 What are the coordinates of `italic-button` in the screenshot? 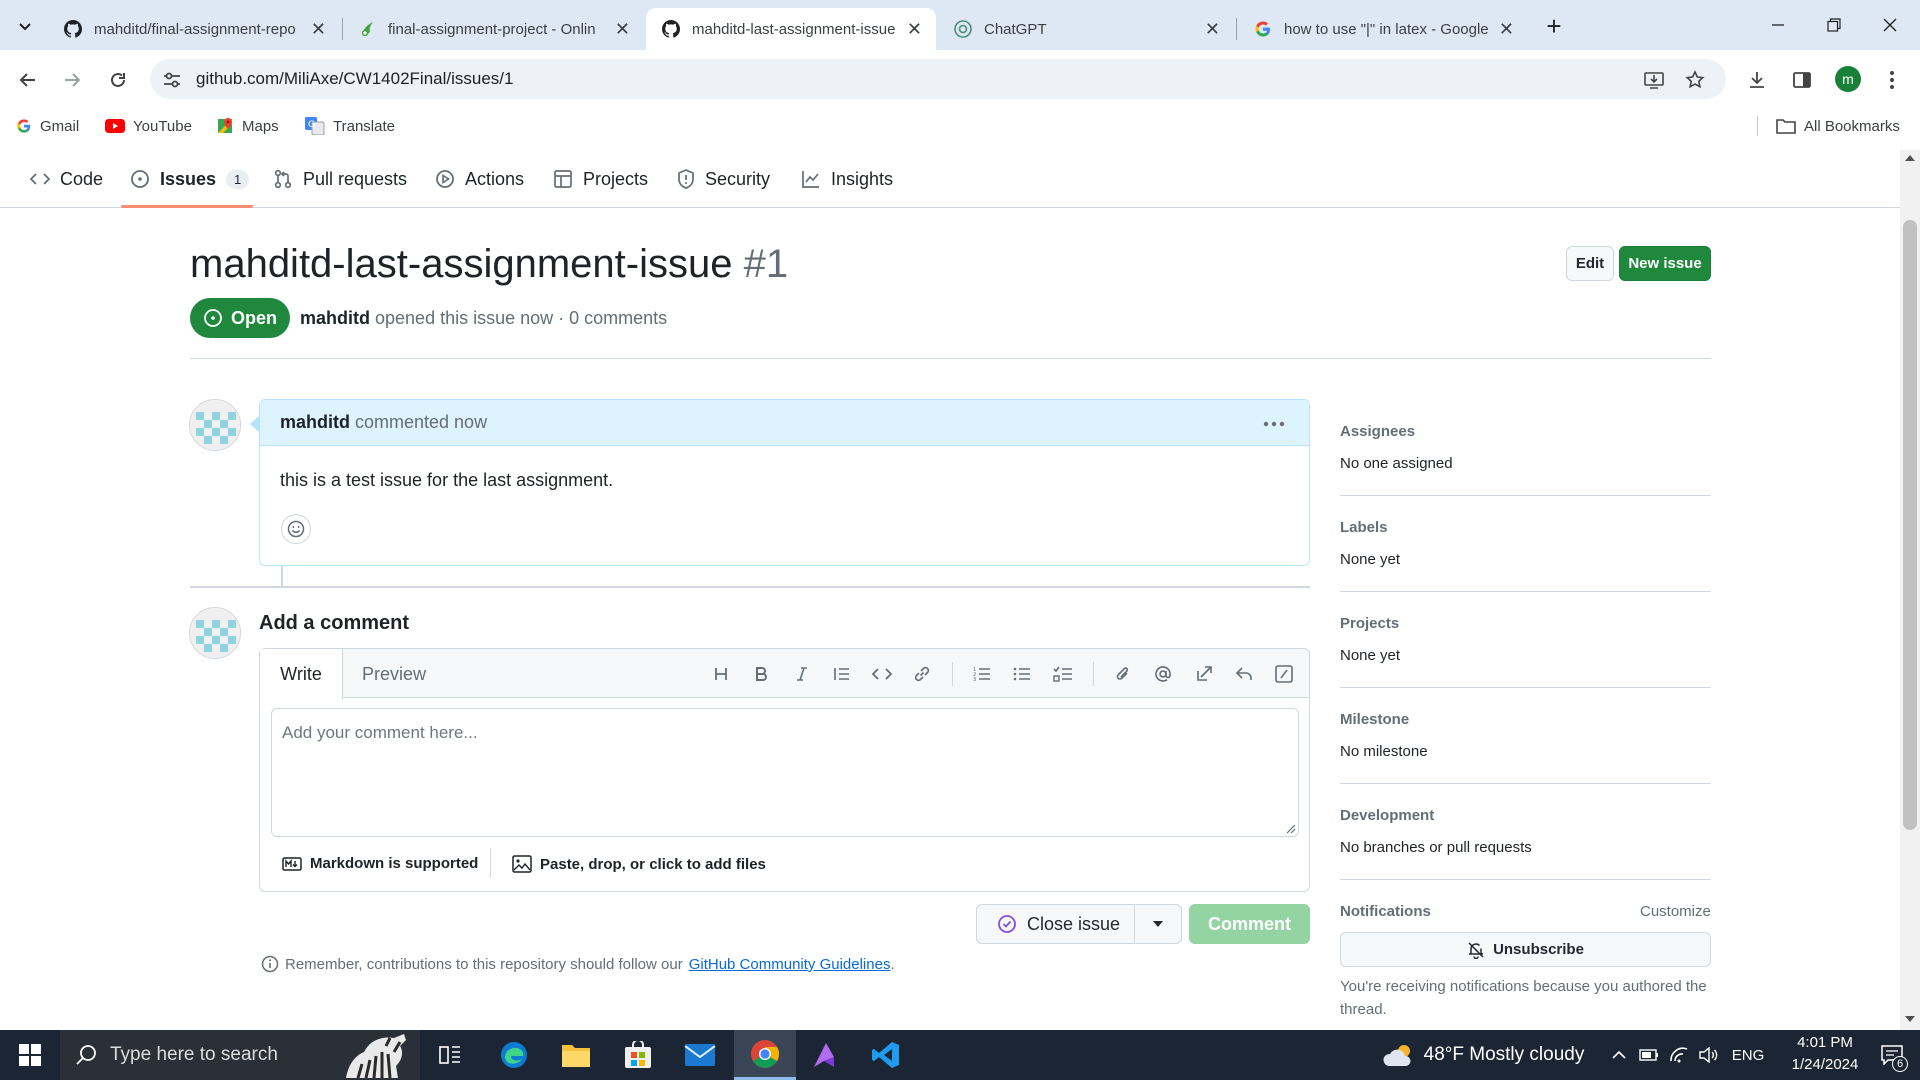 It's located at (802, 674).